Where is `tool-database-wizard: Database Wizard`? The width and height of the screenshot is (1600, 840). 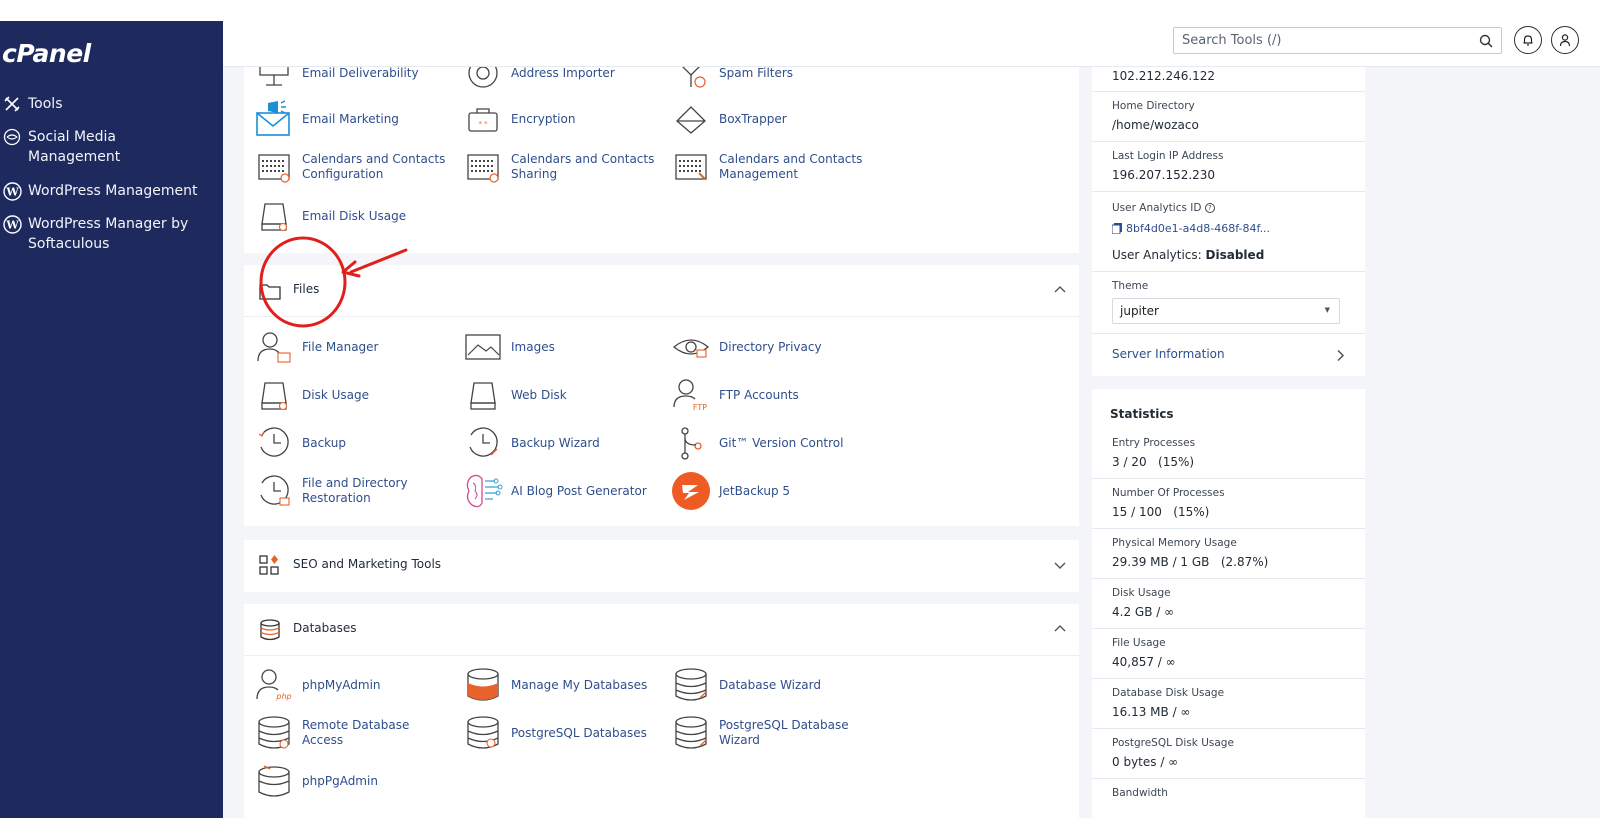
tool-database-wizard: Database Wizard is located at coordinates (770, 685).